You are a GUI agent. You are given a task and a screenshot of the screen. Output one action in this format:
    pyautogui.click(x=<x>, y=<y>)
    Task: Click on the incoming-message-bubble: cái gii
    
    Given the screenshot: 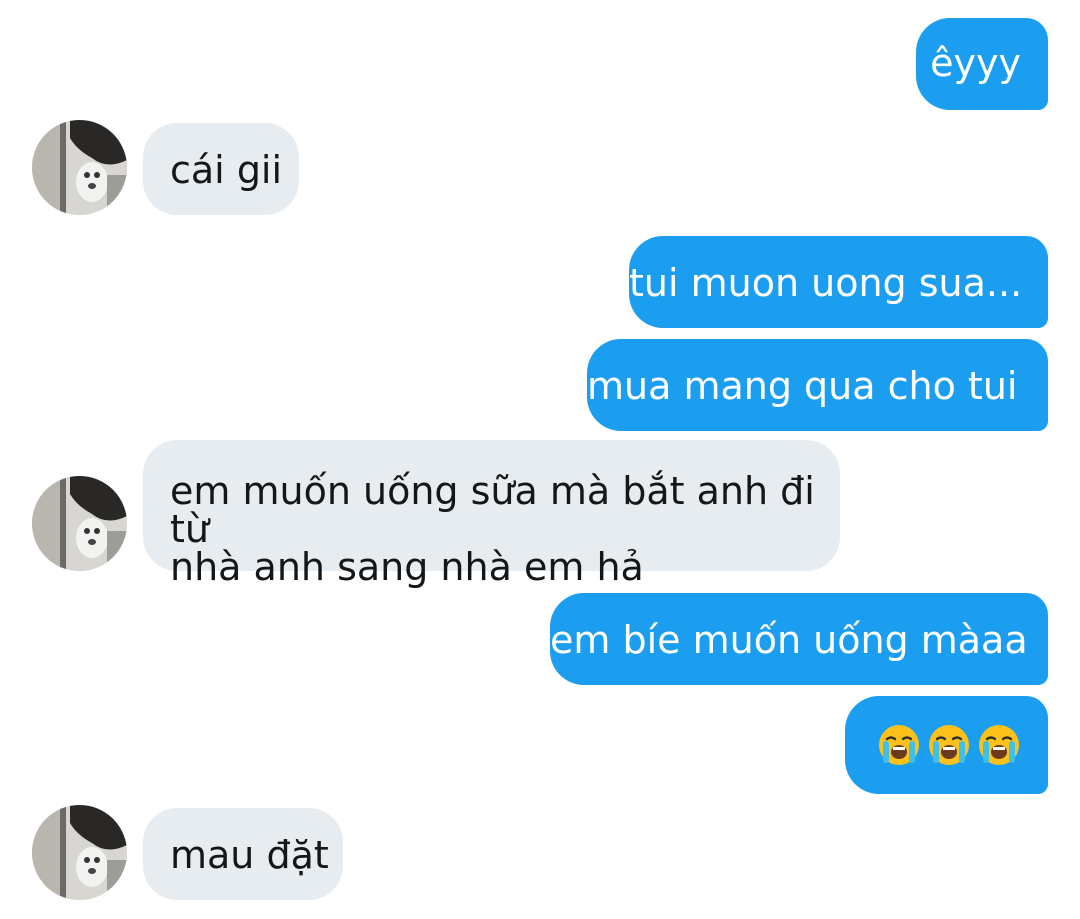 What is the action you would take?
    pyautogui.click(x=221, y=169)
    